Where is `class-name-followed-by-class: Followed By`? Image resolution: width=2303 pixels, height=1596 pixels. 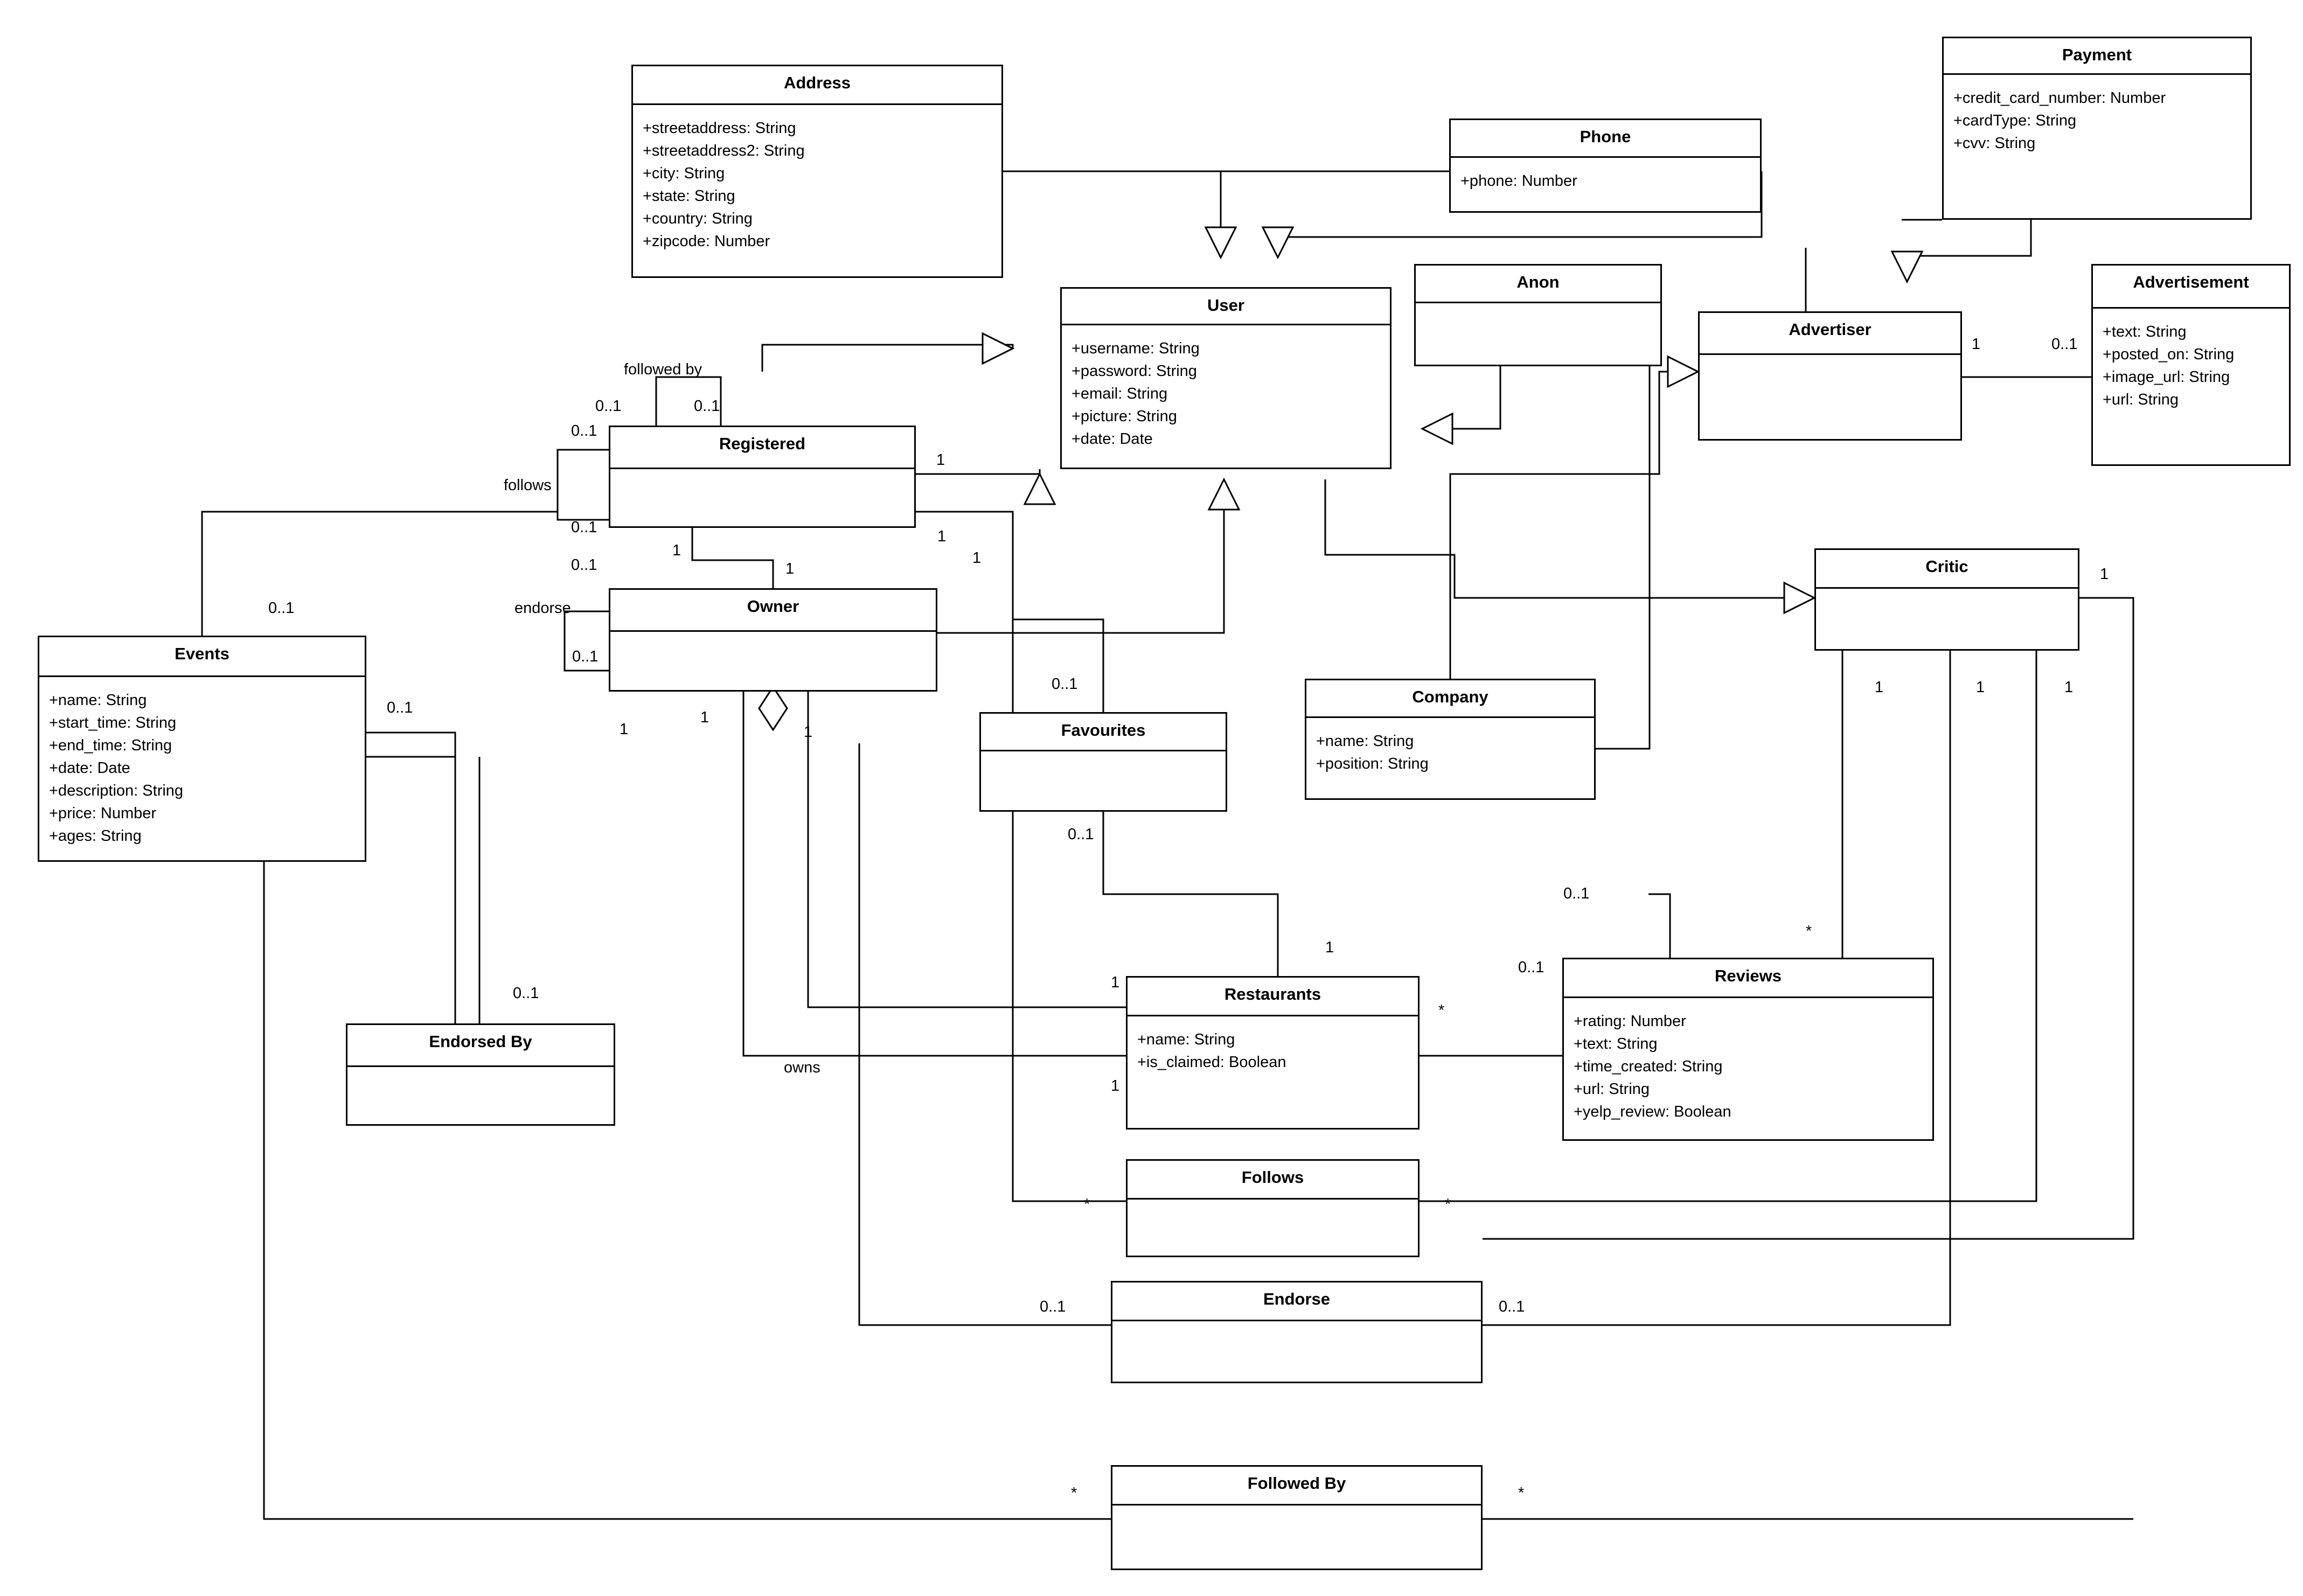
class-name-followed-by-class: Followed By is located at coordinates (1296, 1483).